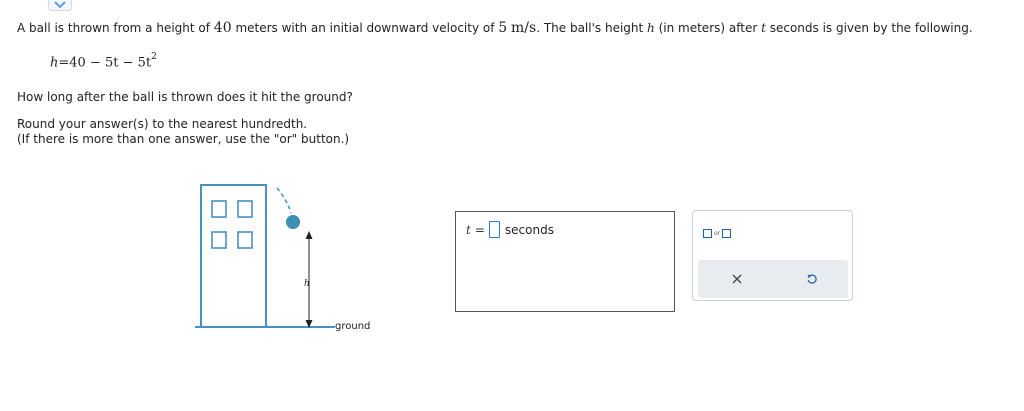 The height and width of the screenshot is (411, 1024). I want to click on answer-variable: t, so click(468, 229).